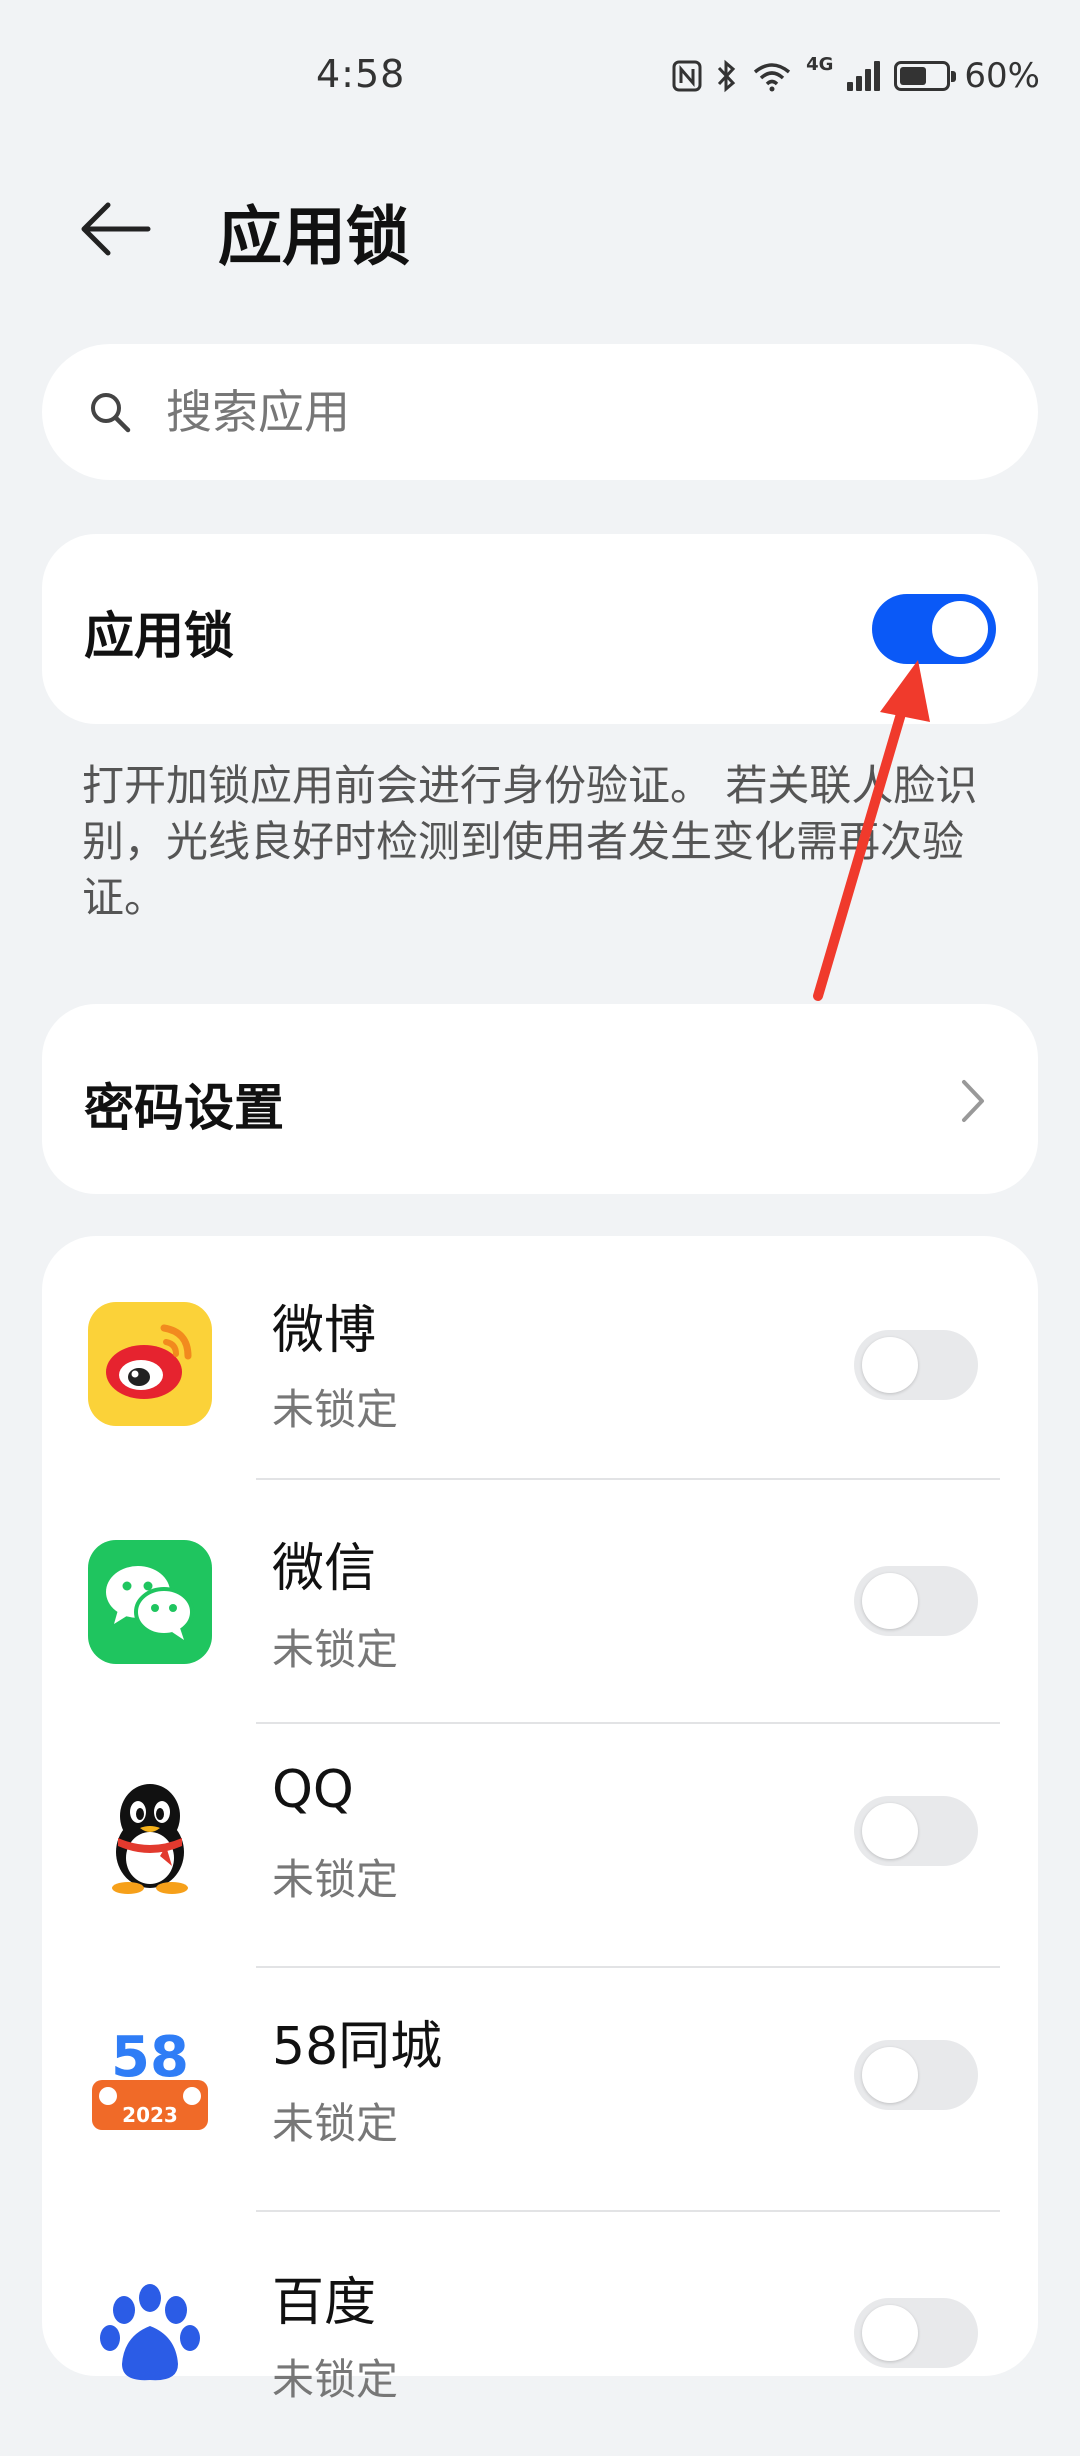  I want to click on header: 应用锁, so click(540, 230).